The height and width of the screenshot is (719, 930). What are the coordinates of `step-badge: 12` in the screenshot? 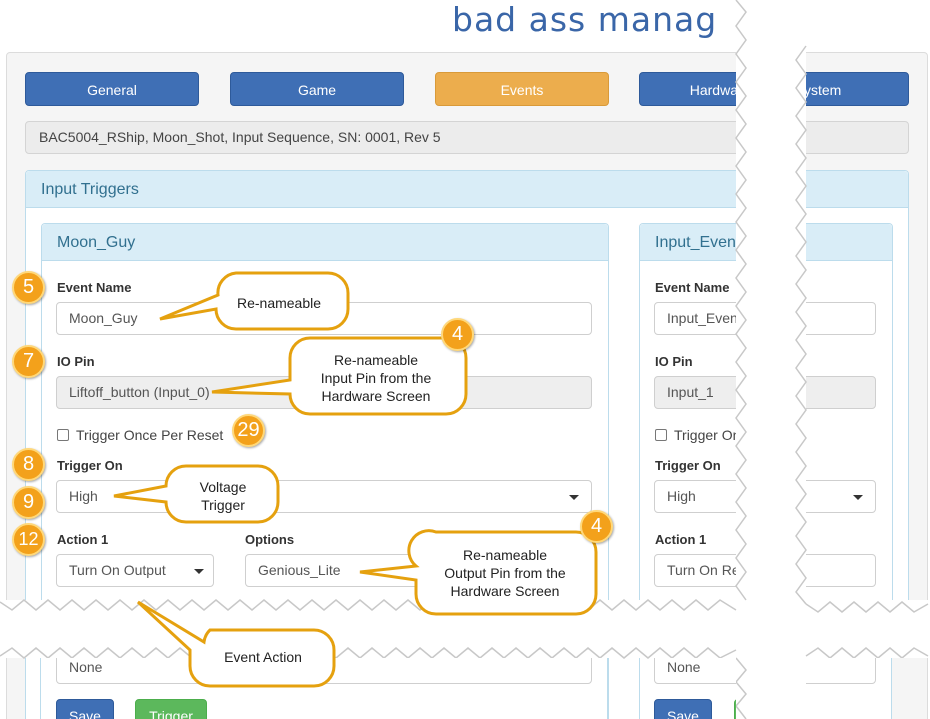 It's located at (28, 539).